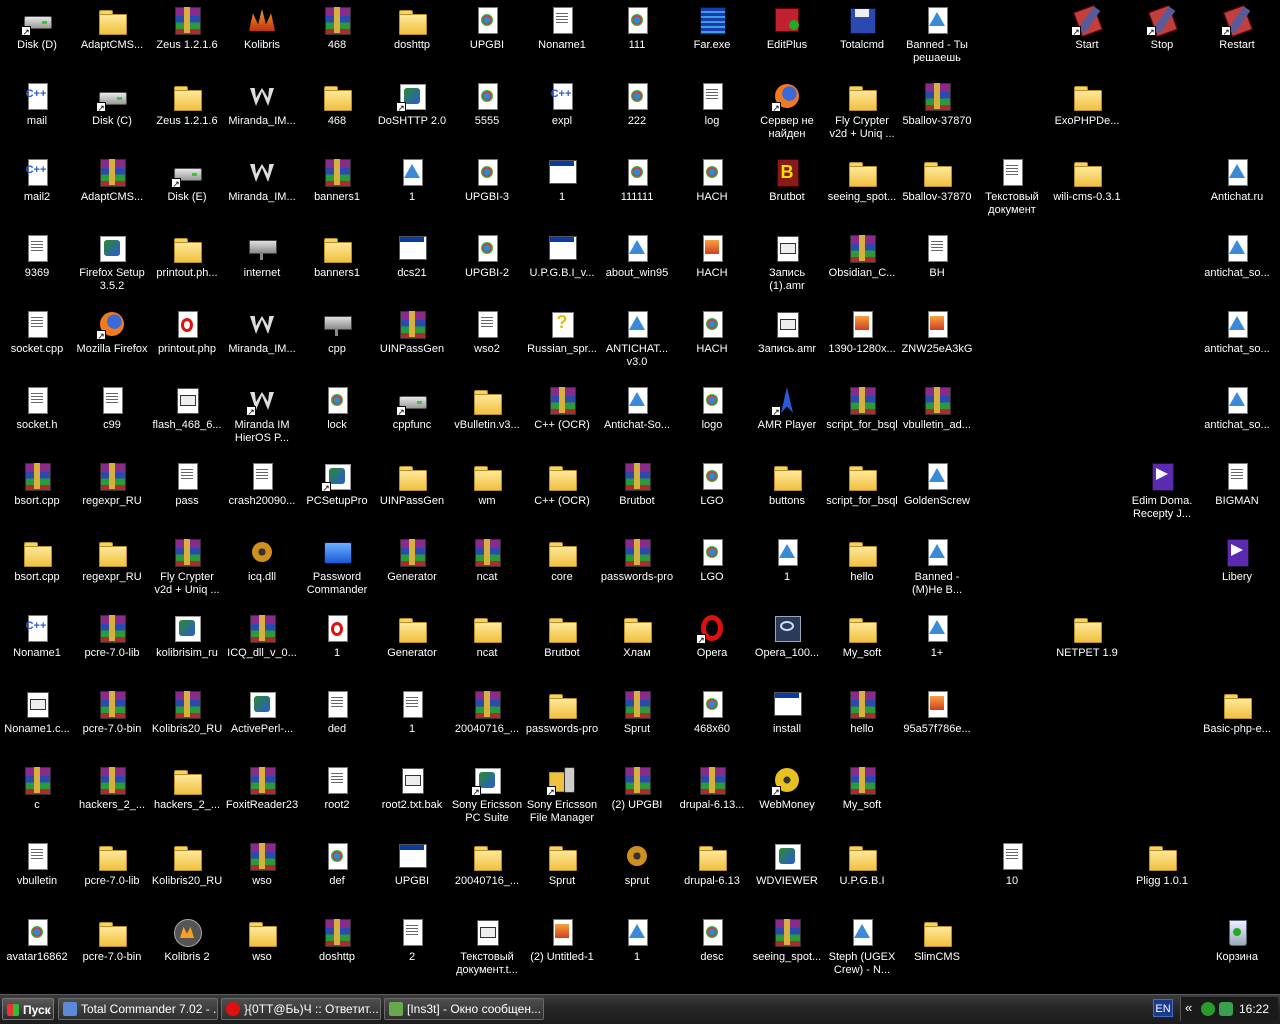 The width and height of the screenshot is (1280, 1024). I want to click on desktop-icon: (2) UPGBI, so click(637, 787).